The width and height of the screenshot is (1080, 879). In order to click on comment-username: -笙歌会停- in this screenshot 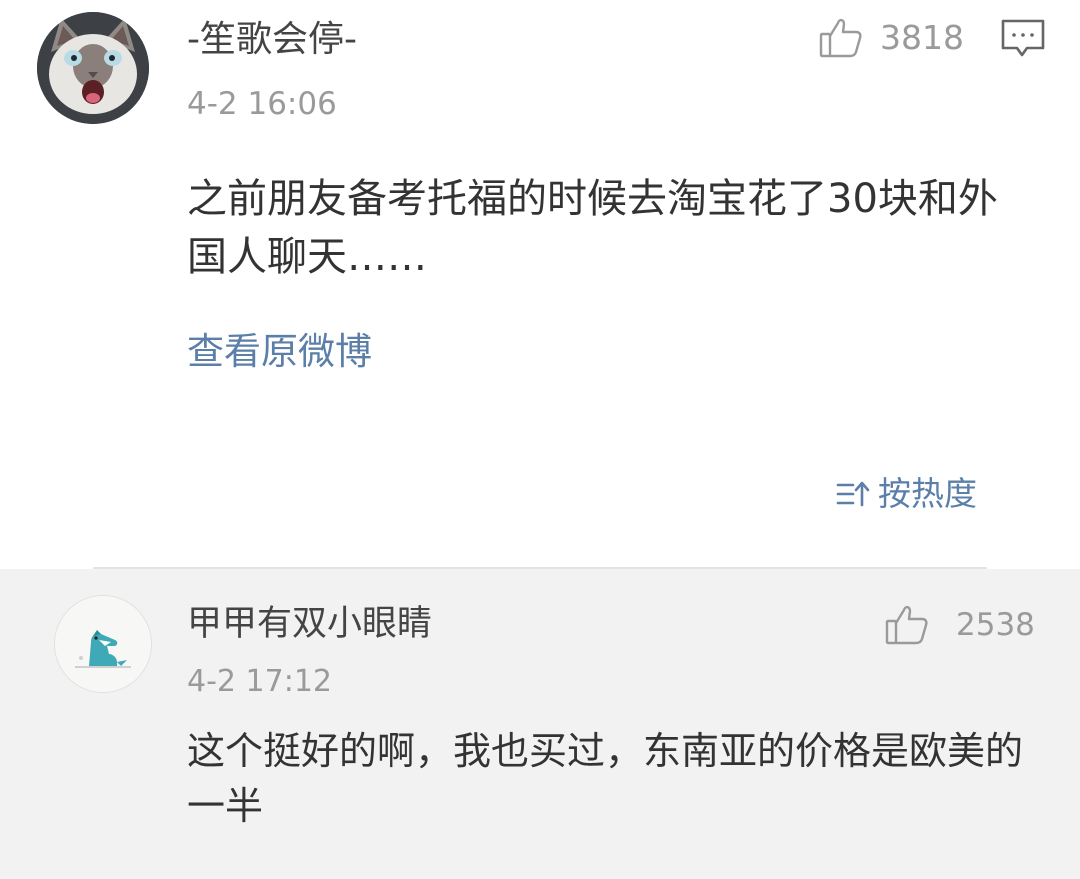, I will do `click(272, 40)`.